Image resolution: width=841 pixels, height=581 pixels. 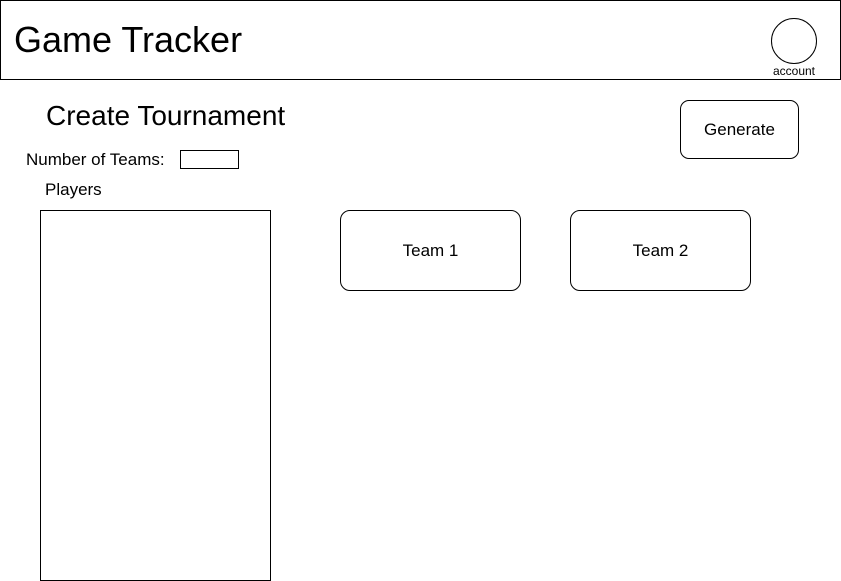 I want to click on number-of-teams-label: Number of Teams:, so click(x=95, y=159).